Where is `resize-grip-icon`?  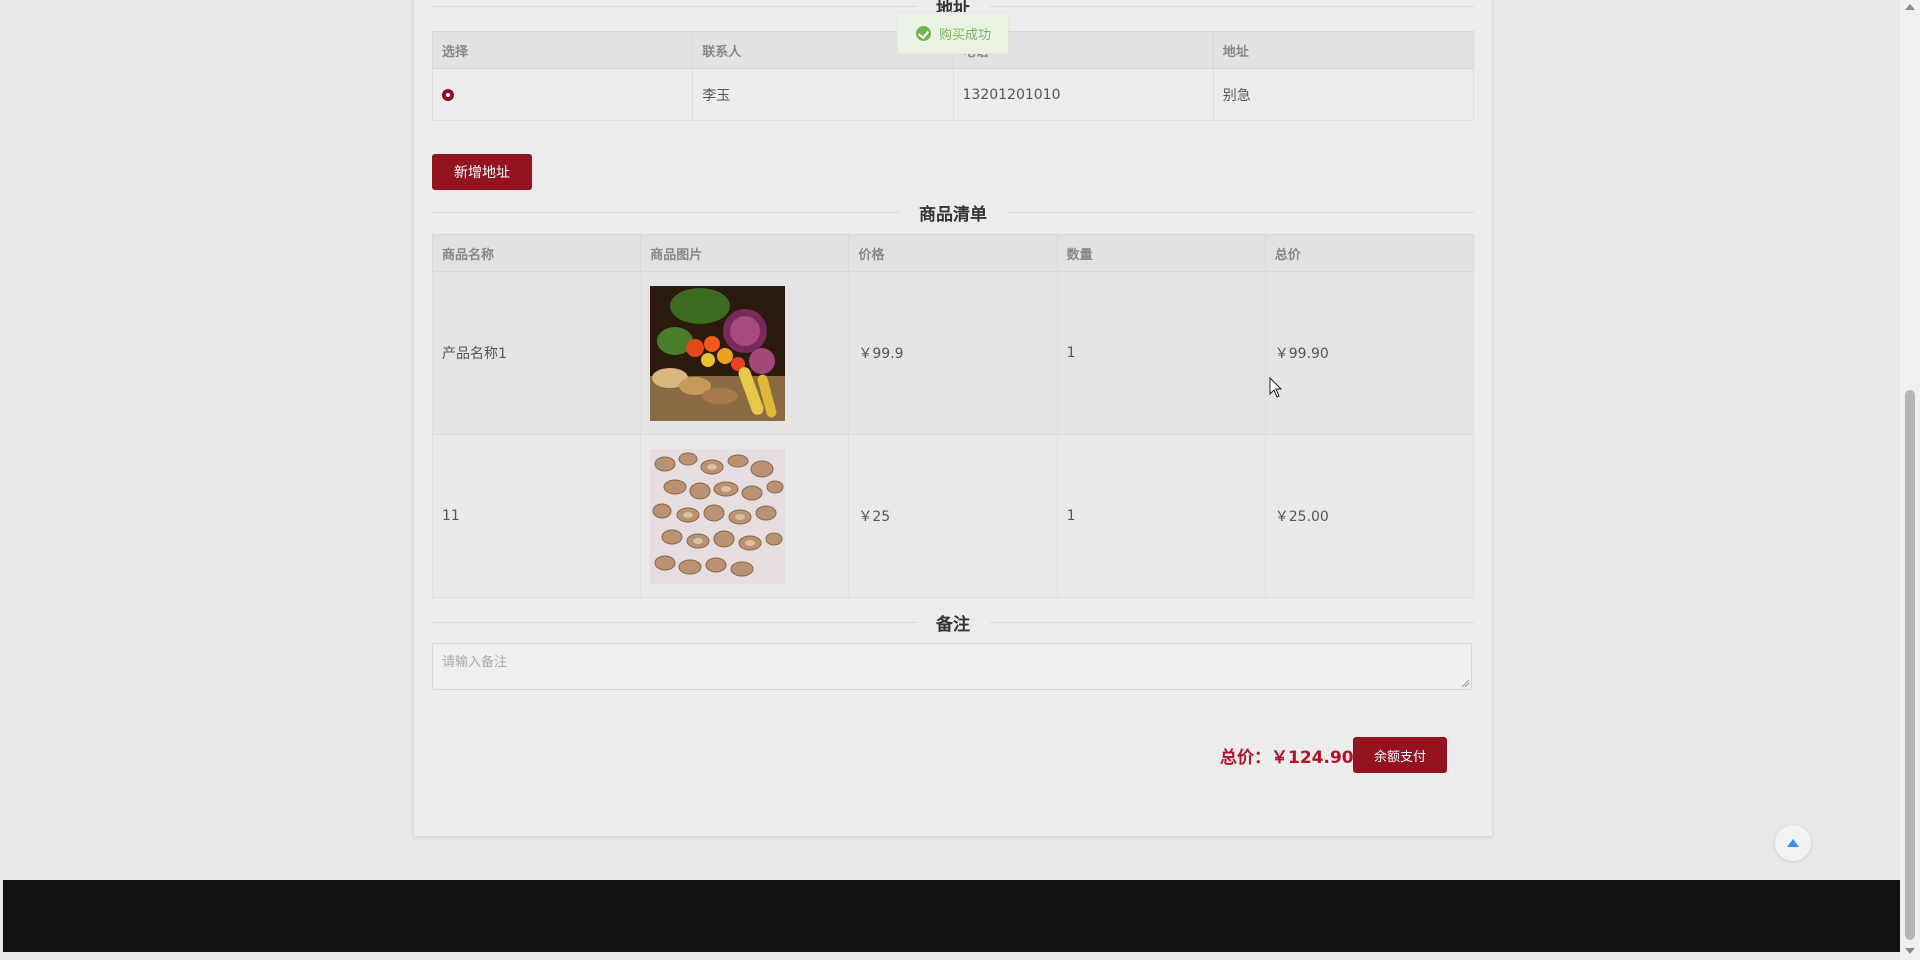
resize-grip-icon is located at coordinates (1465, 683).